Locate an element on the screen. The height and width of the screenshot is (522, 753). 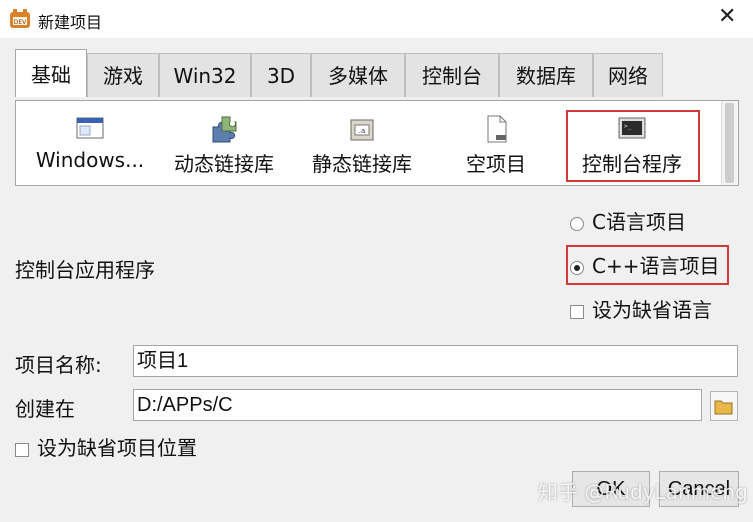
window-icon is located at coordinates (90, 128).